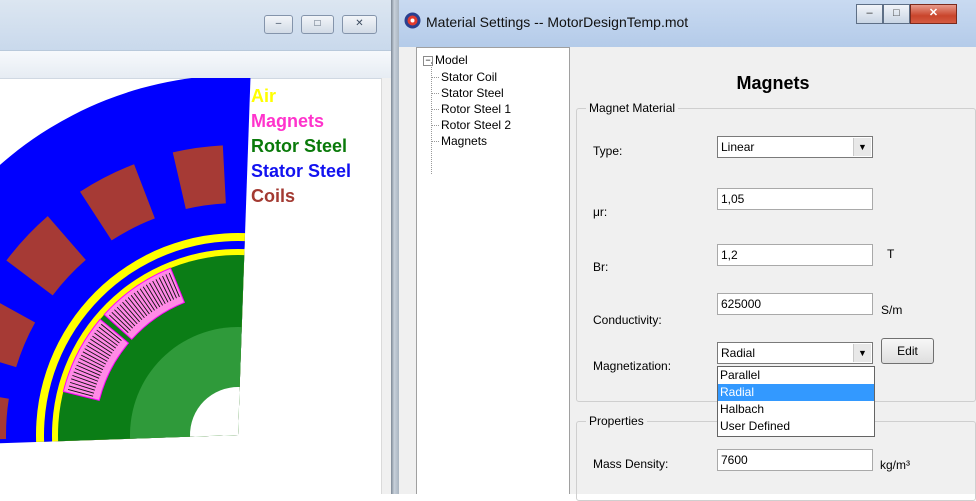 Image resolution: width=976 pixels, height=501 pixels. I want to click on type-label: Type:, so click(608, 151).